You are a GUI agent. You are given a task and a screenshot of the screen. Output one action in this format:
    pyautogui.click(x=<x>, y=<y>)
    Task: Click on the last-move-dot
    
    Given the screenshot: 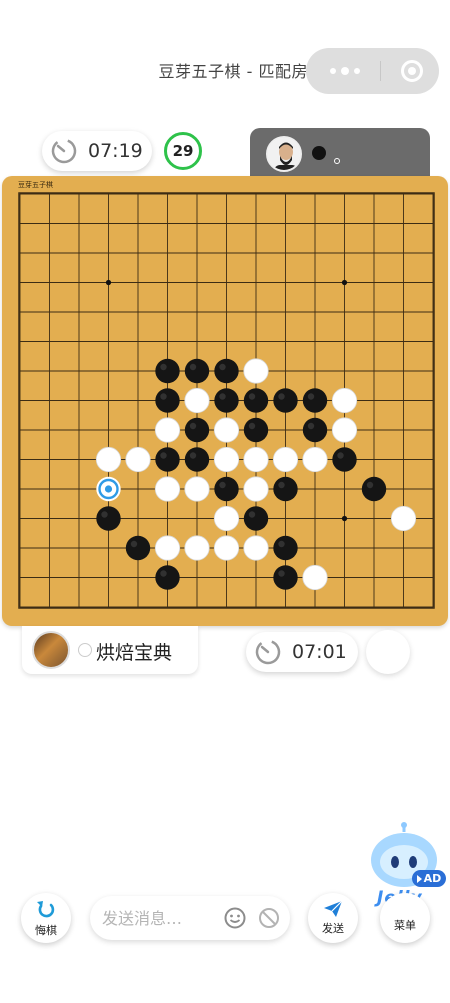 What is the action you would take?
    pyautogui.click(x=108, y=489)
    